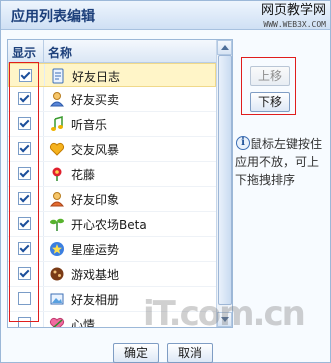  Describe the element at coordinates (190, 353) in the screenshot. I see `cancel-button: 取消` at that location.